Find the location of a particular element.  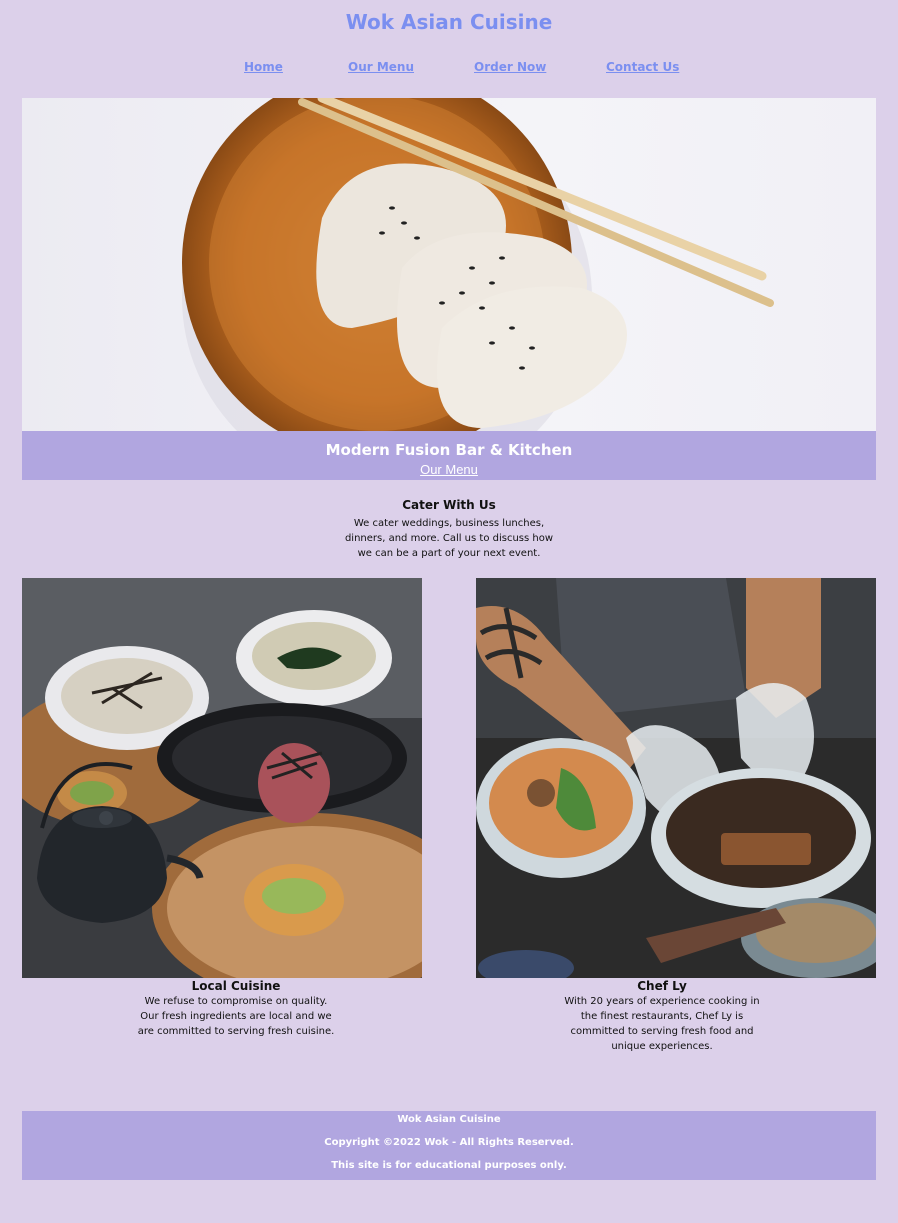

hero-banner: Modern Fusion Bar & Kitchen Our Menu is located at coordinates (449, 455).